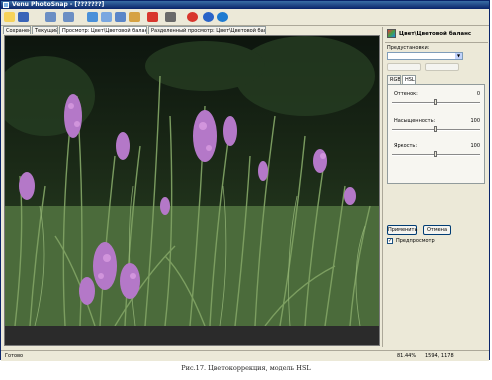 The width and height of the screenshot is (492, 380). What do you see at coordinates (246, 368) in the screenshot?
I see `figure-caption: Рис.17. Цветокоррекция, модель HSL` at bounding box center [246, 368].